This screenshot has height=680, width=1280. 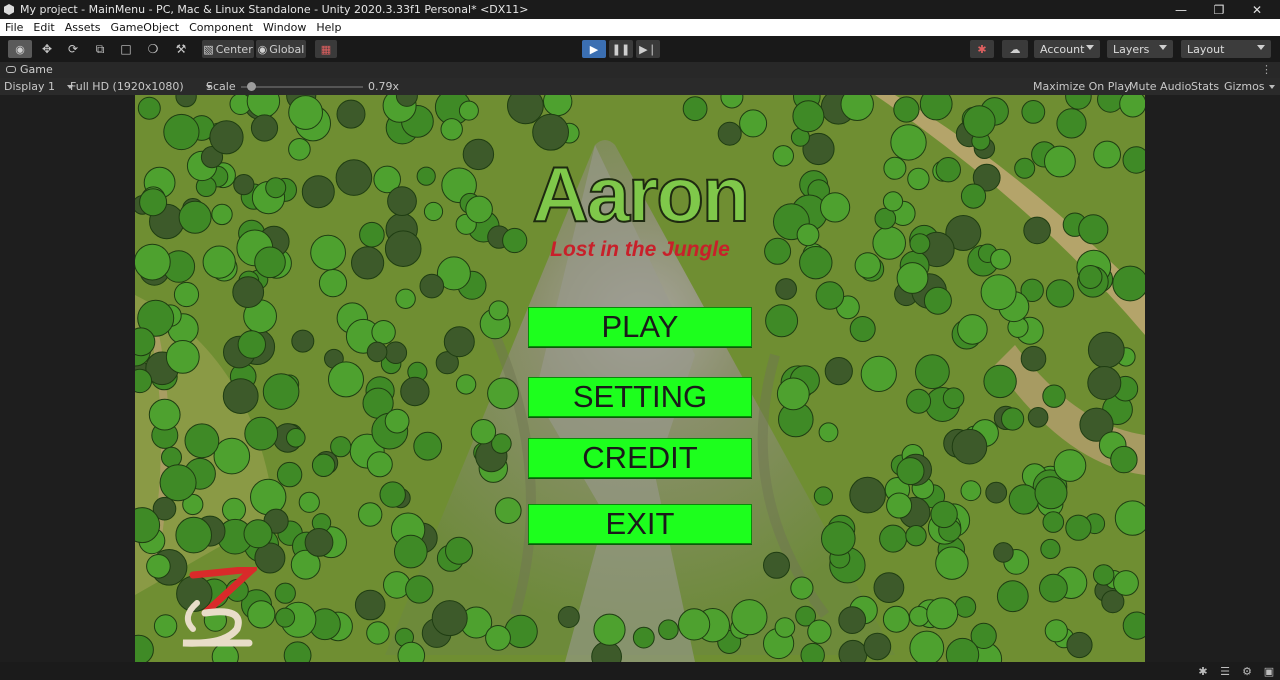 I want to click on view-tool-icon: ◉, so click(x=20, y=49).